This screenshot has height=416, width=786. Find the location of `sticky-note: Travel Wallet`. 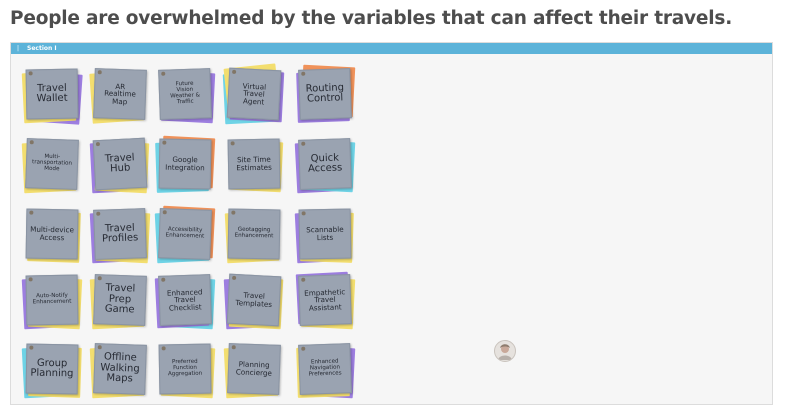

sticky-note: Travel Wallet is located at coordinates (52, 96).